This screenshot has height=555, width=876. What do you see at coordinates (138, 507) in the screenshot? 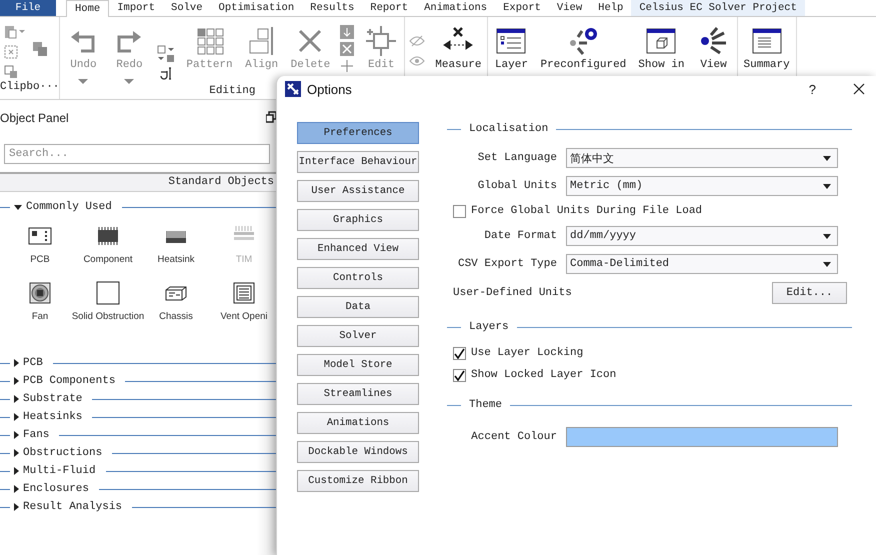
I see `category-header: Result Analysis` at bounding box center [138, 507].